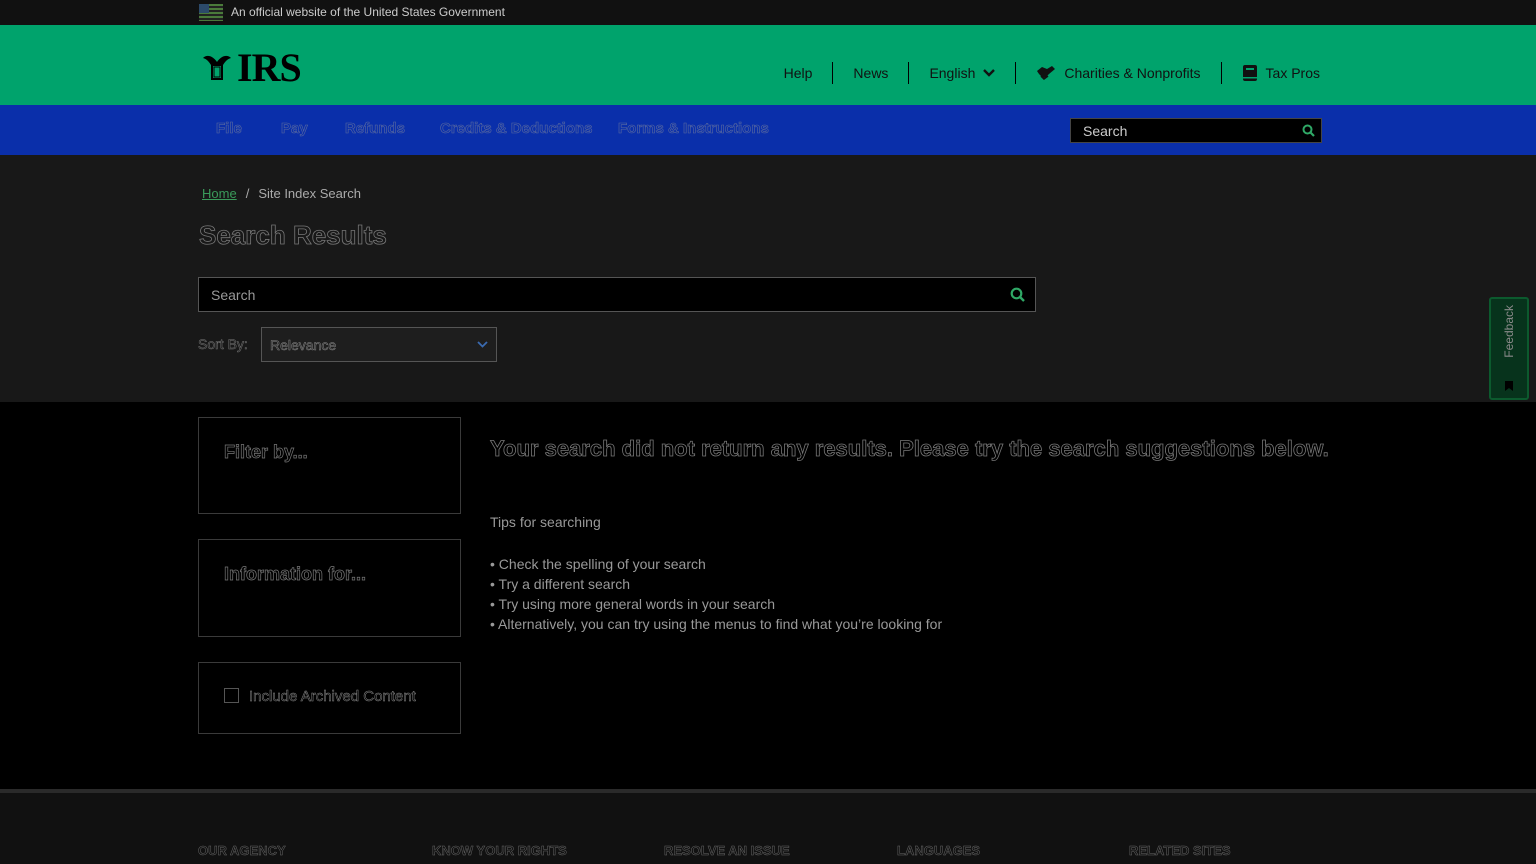 The image size is (1536, 864). I want to click on nav-search-box, so click(1196, 130).